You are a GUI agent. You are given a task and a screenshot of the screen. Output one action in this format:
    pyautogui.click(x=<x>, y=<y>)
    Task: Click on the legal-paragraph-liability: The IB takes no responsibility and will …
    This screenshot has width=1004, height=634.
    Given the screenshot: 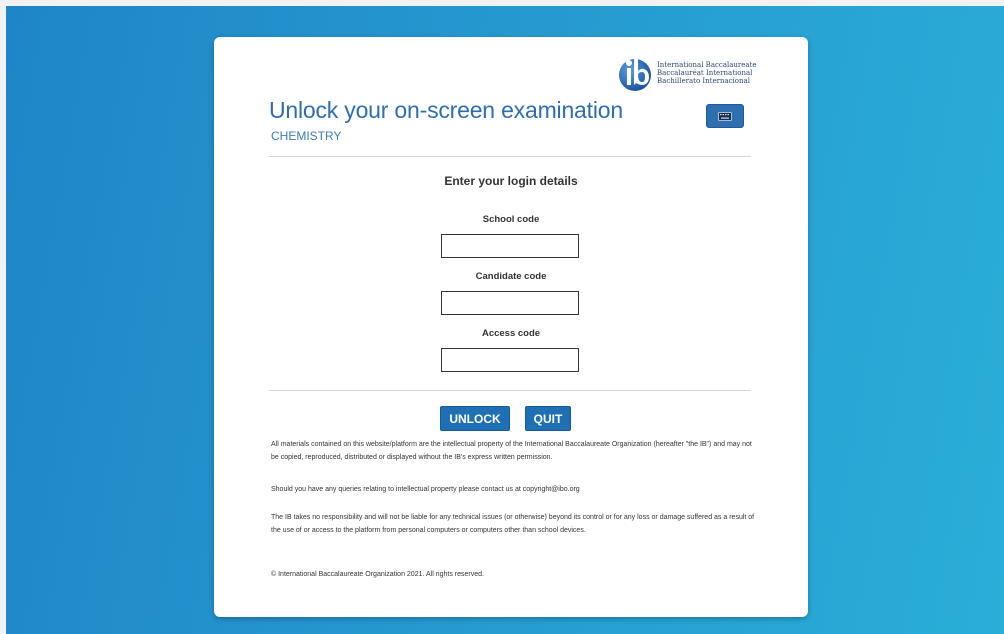 What is the action you would take?
    pyautogui.click(x=513, y=524)
    